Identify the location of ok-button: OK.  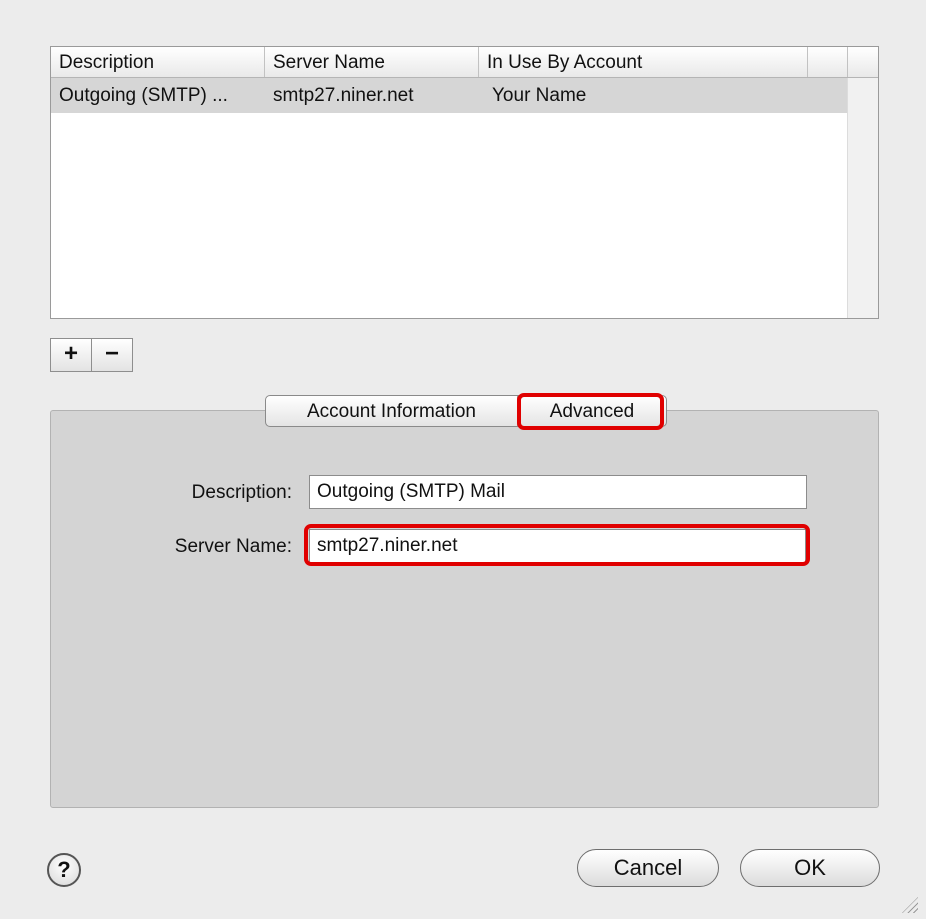
(810, 868).